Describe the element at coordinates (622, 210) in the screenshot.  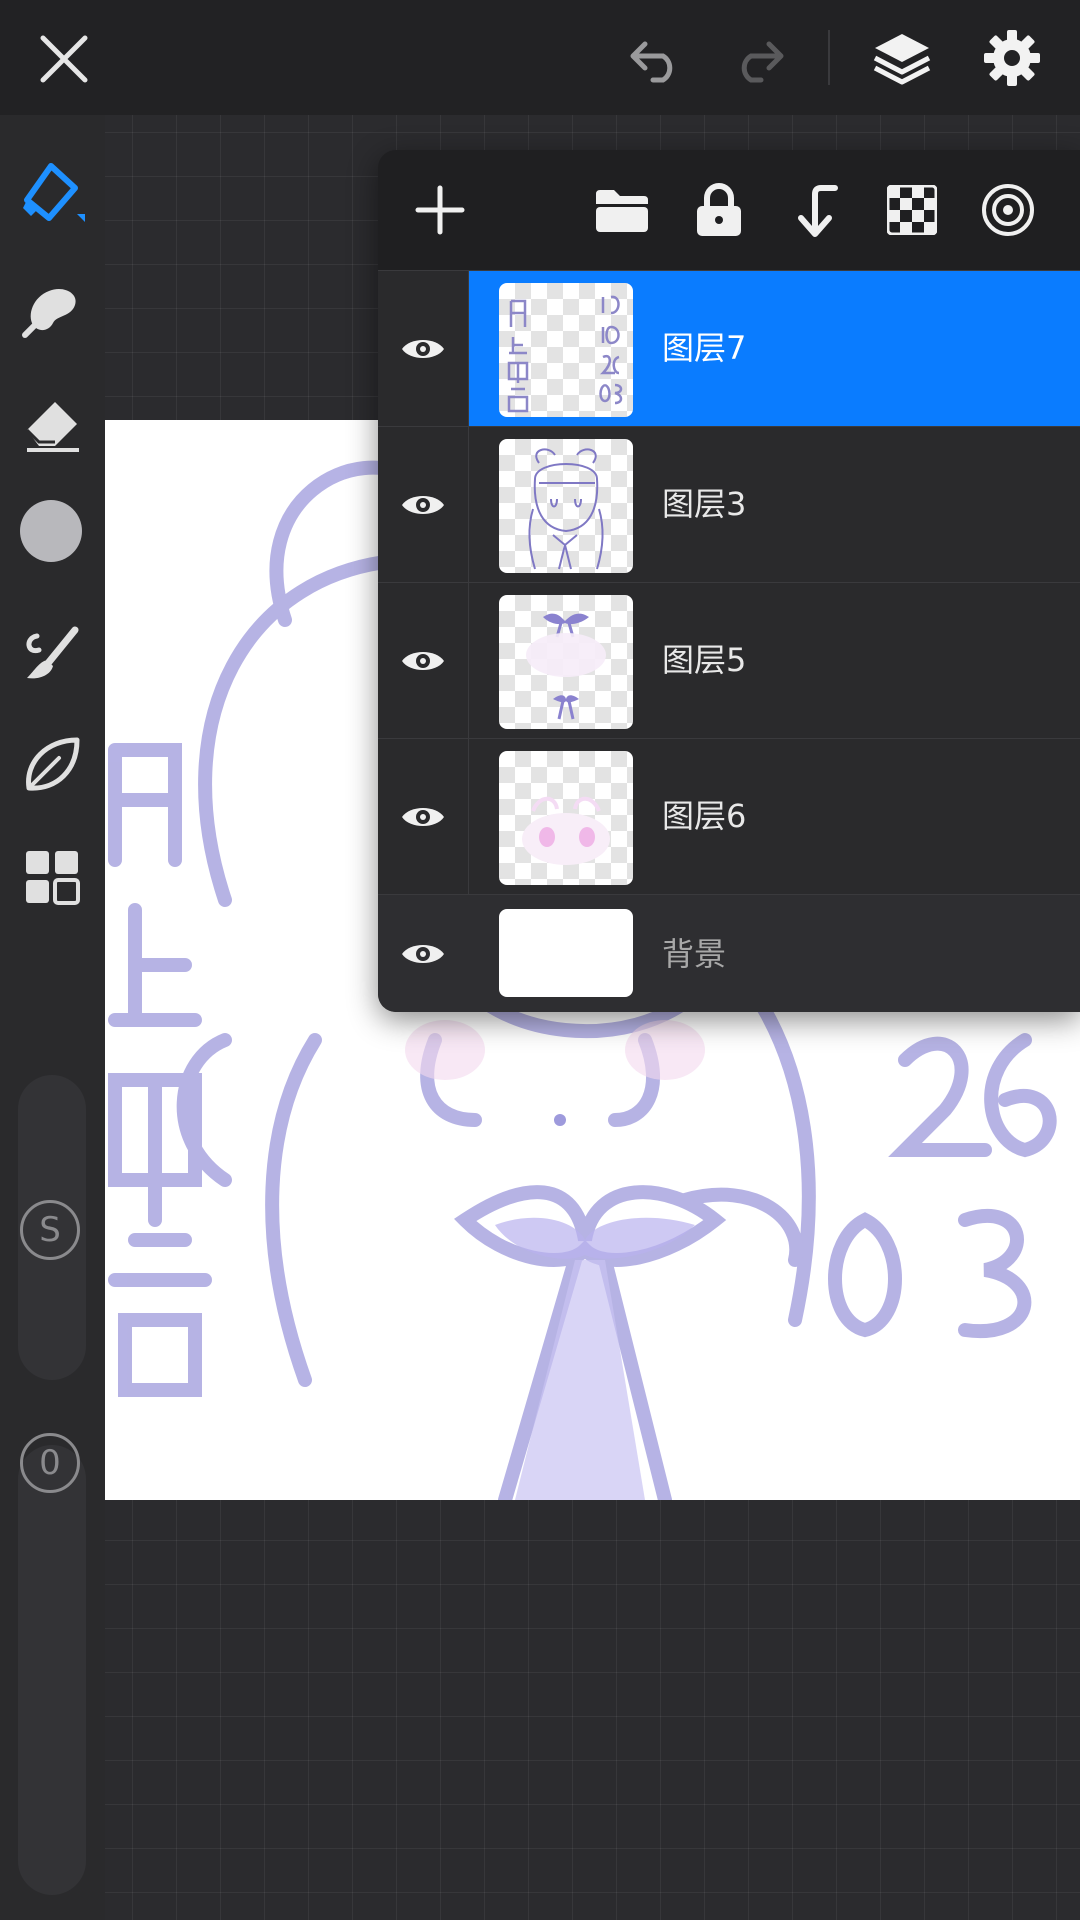
I see `folder-icon` at that location.